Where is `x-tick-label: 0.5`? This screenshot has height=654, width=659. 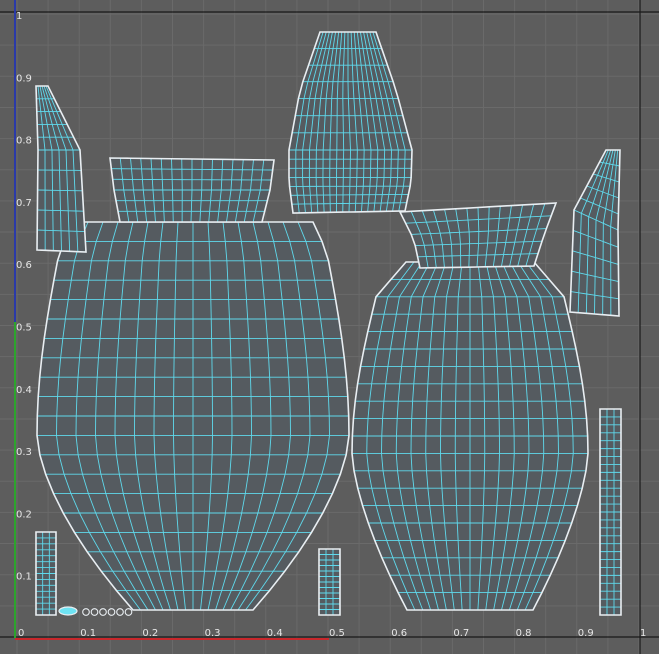
x-tick-label: 0.5 is located at coordinates (337, 633).